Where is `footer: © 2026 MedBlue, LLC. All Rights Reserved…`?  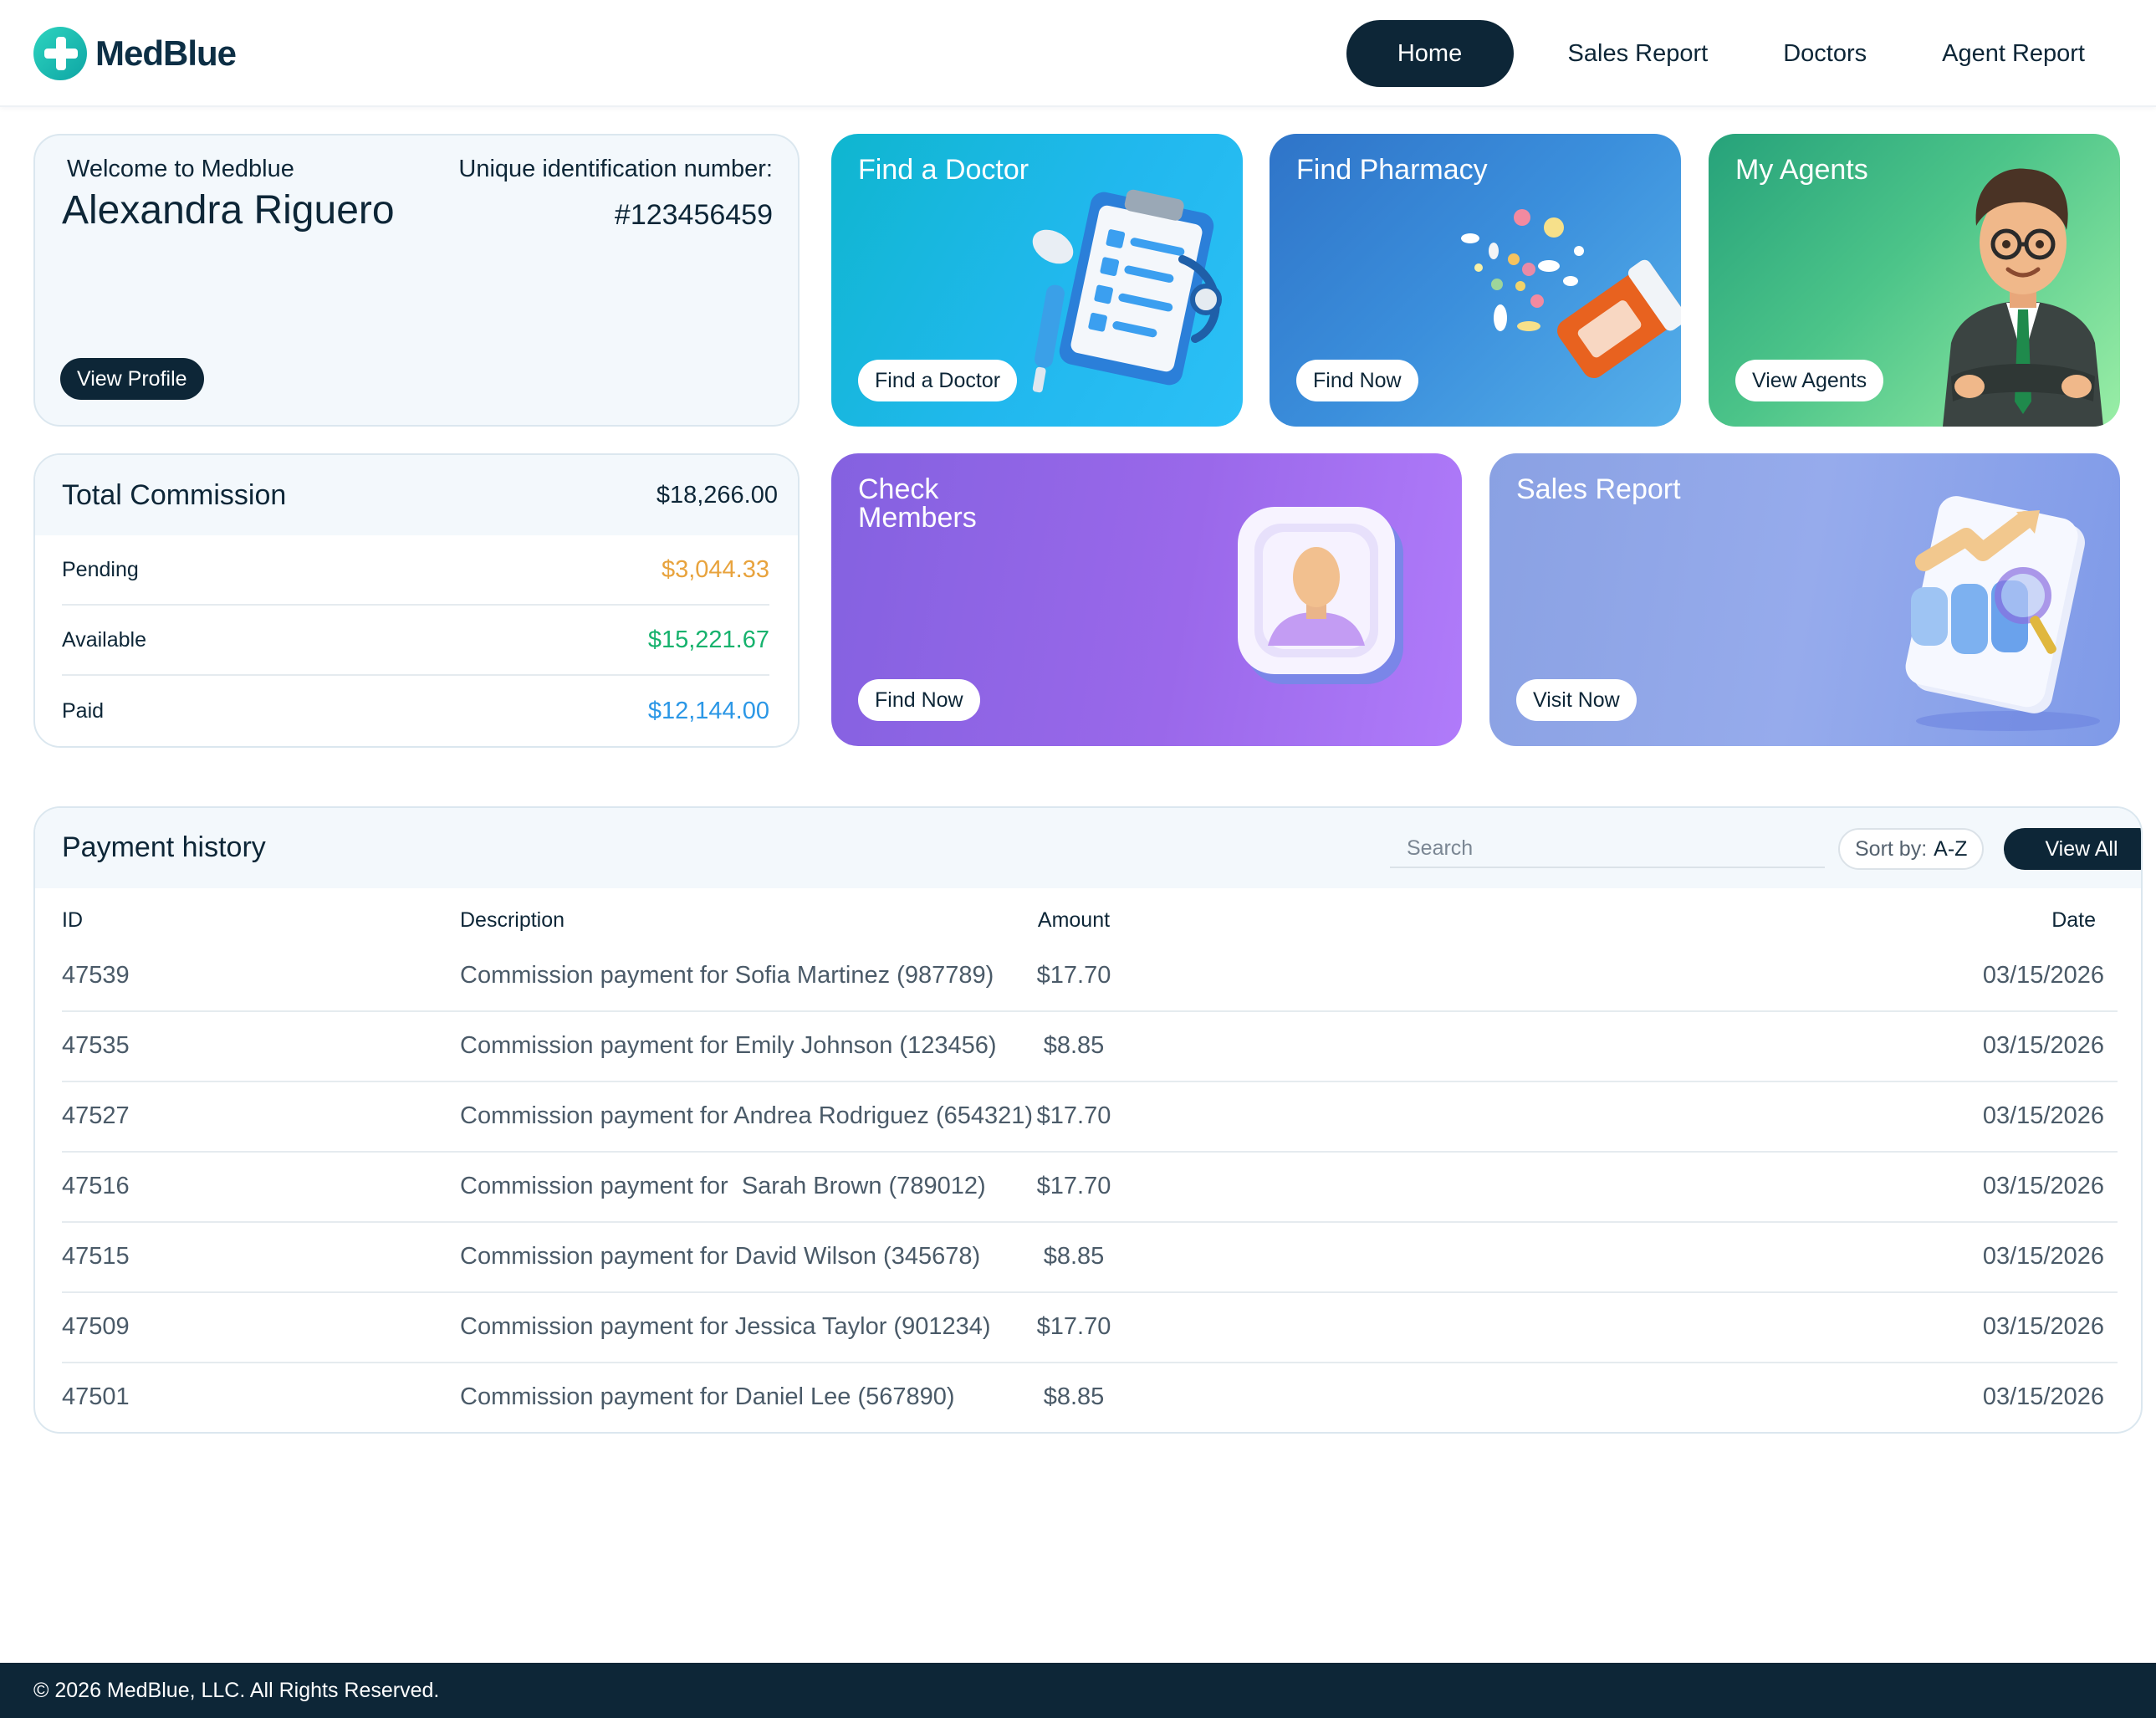 footer: © 2026 MedBlue, LLC. All Rights Reserved… is located at coordinates (1078, 1690).